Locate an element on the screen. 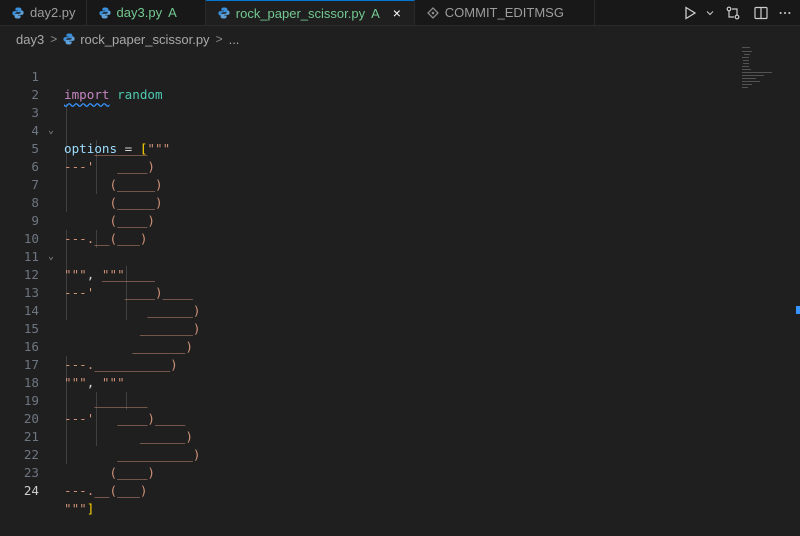  breadcrumb-file: rock_paper_scissor.py is located at coordinates (144, 39).